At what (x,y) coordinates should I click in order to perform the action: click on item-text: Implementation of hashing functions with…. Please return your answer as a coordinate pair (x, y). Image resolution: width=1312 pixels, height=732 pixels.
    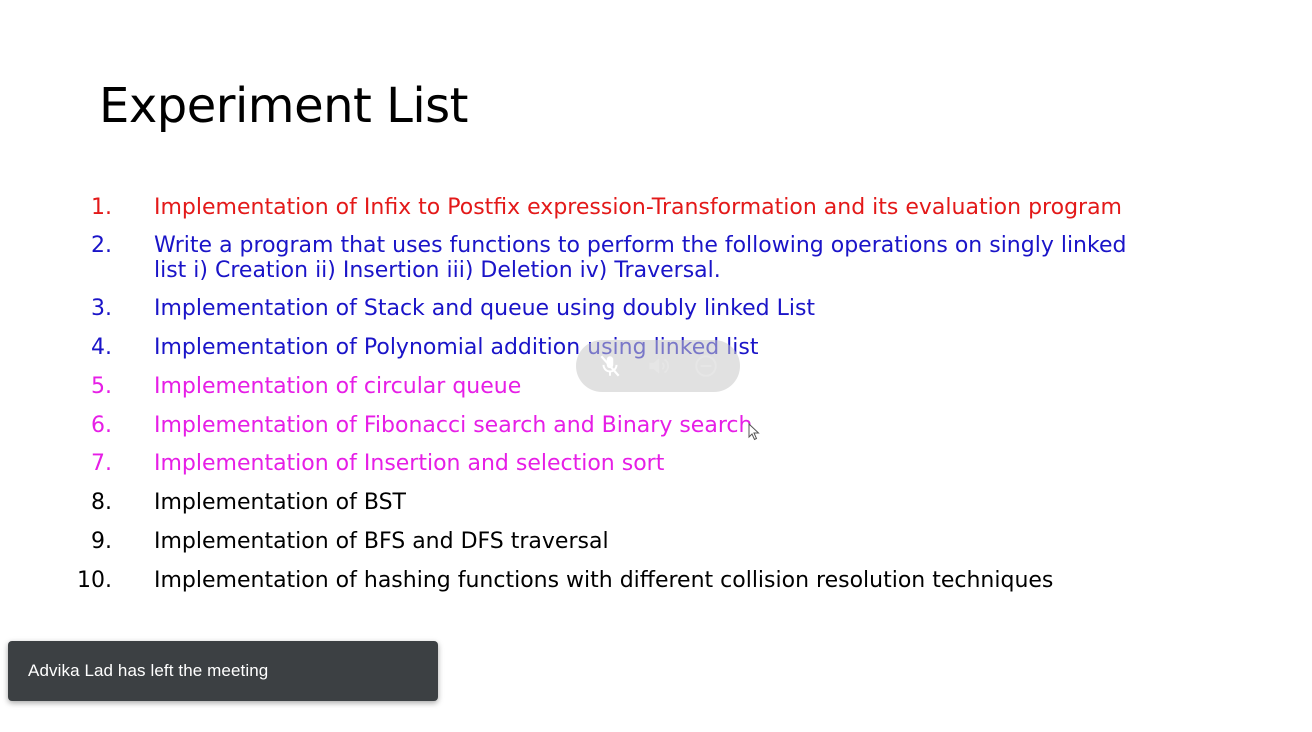
    Looking at the image, I should click on (604, 580).